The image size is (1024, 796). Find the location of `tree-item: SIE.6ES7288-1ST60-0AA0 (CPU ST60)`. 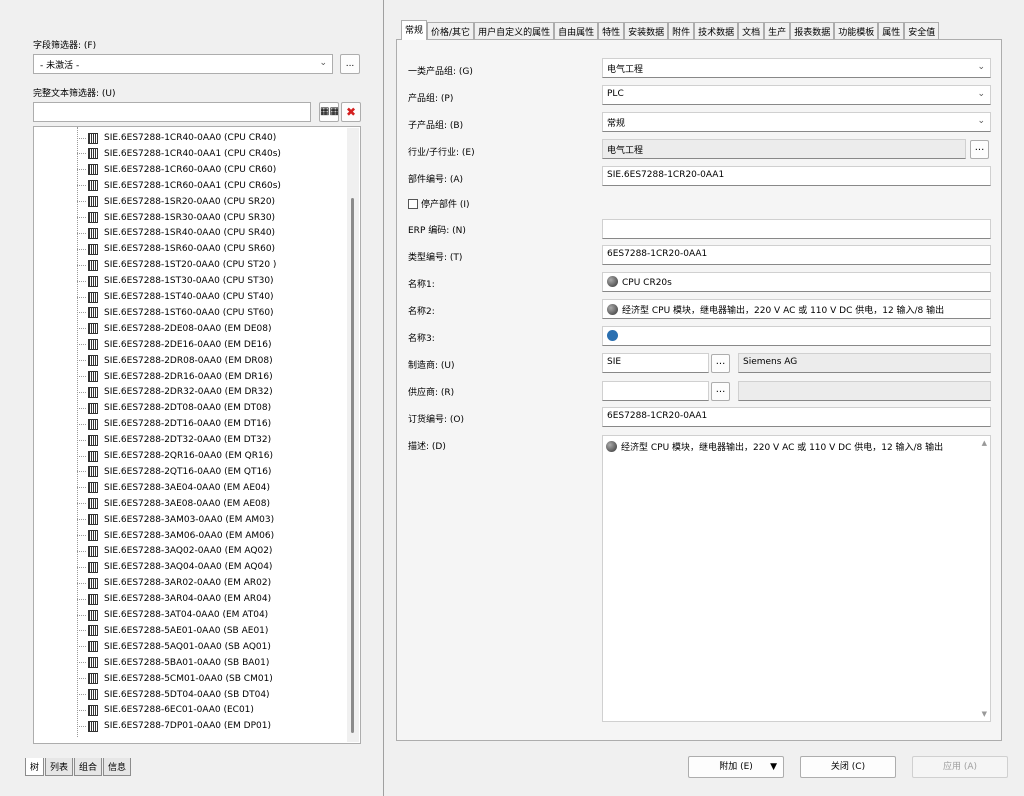

tree-item: SIE.6ES7288-1ST60-0AA0 (CPU ST60) is located at coordinates (175, 313).